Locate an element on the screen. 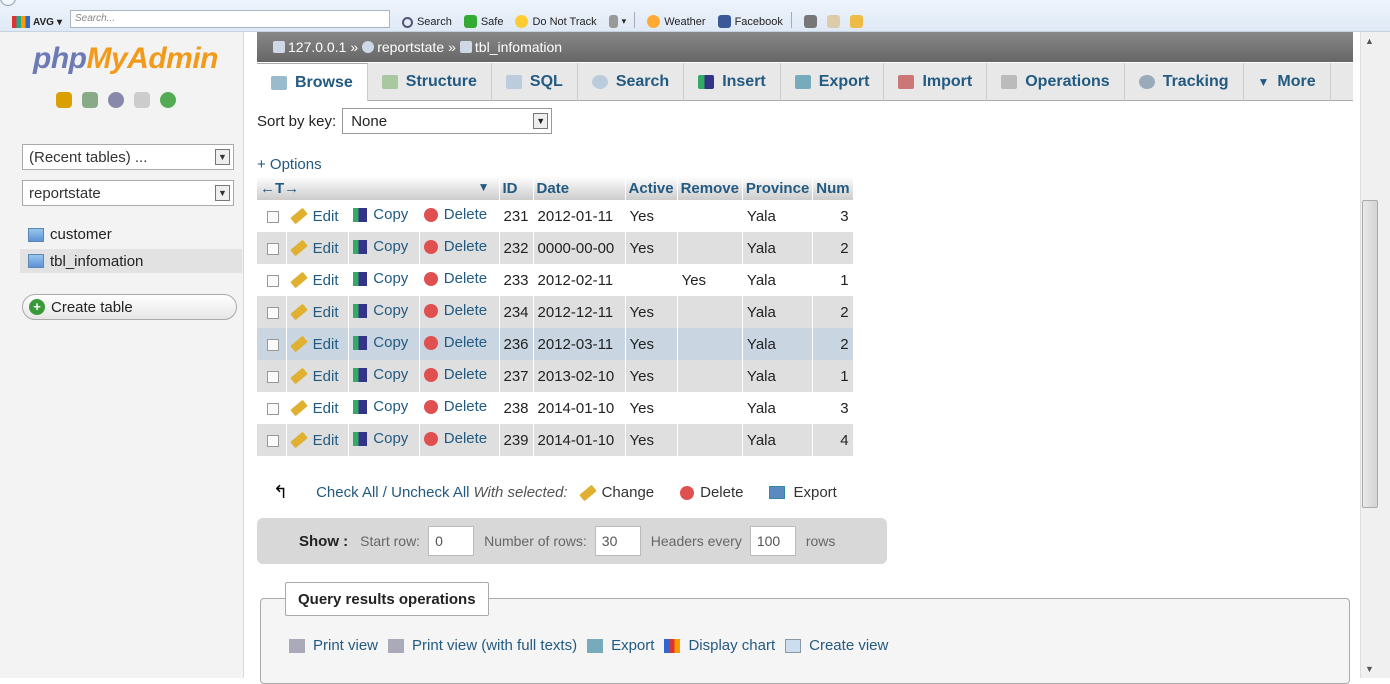 This screenshot has height=684, width=1390. print-view-full-link: Print view (with full texts) is located at coordinates (482, 645).